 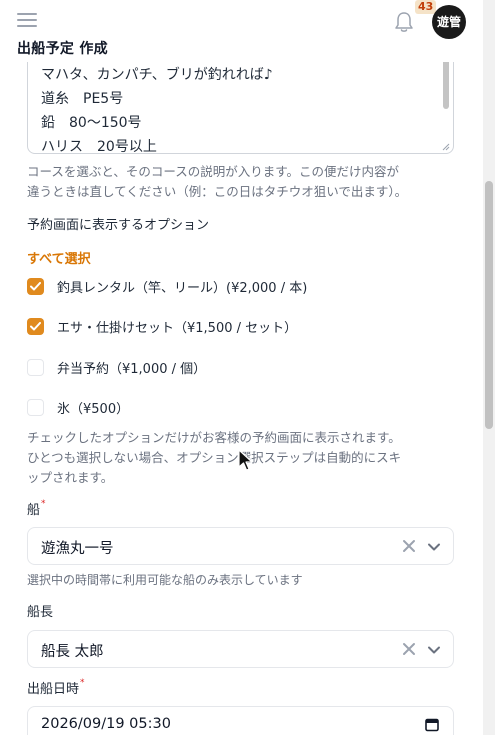 What do you see at coordinates (91, 123) in the screenshot?
I see `textarea-line: 鉛 80〜150号` at bounding box center [91, 123].